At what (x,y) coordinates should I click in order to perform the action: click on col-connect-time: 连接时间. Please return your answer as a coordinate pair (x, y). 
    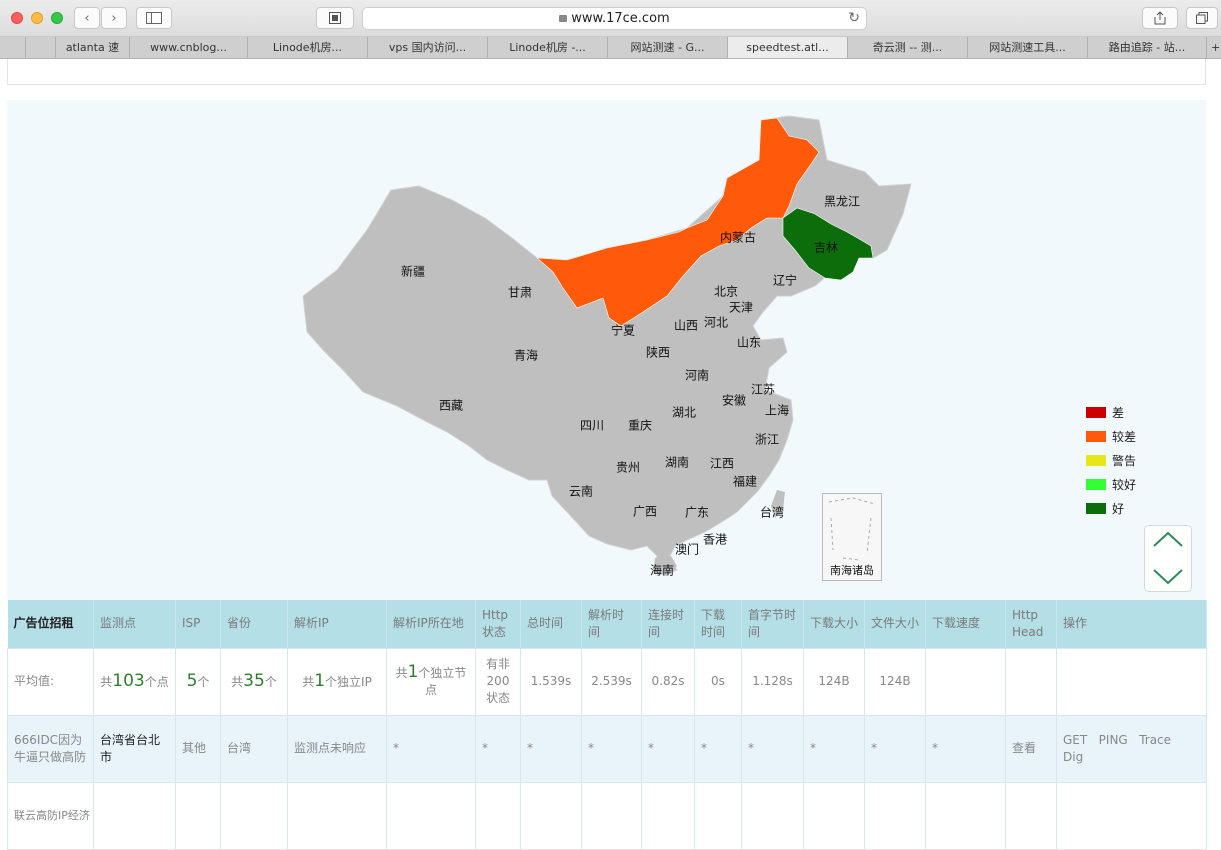
    Looking at the image, I should click on (668, 624).